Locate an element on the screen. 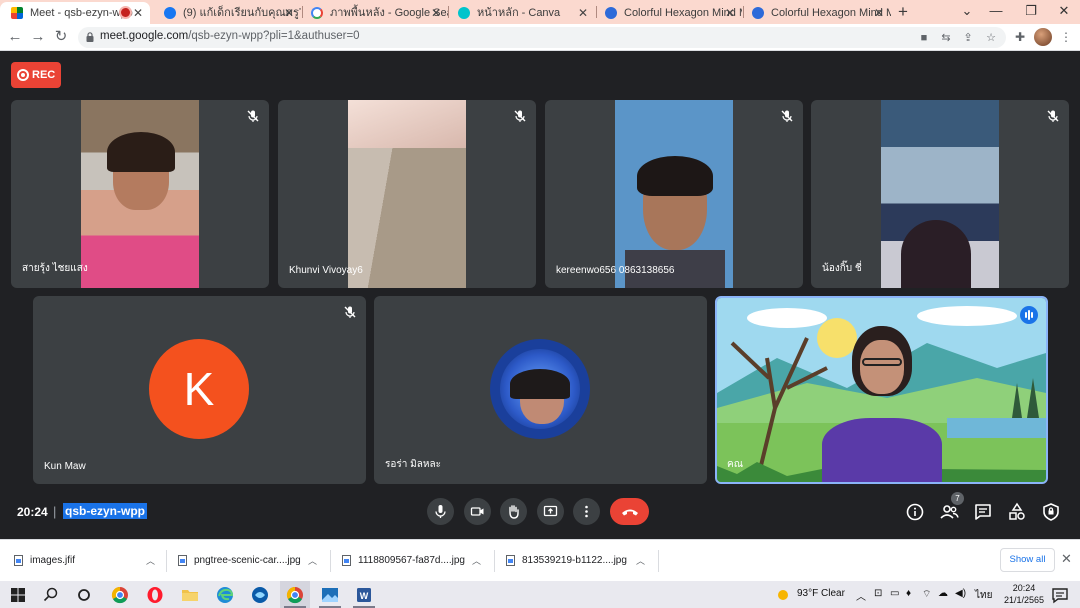  meeting-details-icon is located at coordinates (915, 512).